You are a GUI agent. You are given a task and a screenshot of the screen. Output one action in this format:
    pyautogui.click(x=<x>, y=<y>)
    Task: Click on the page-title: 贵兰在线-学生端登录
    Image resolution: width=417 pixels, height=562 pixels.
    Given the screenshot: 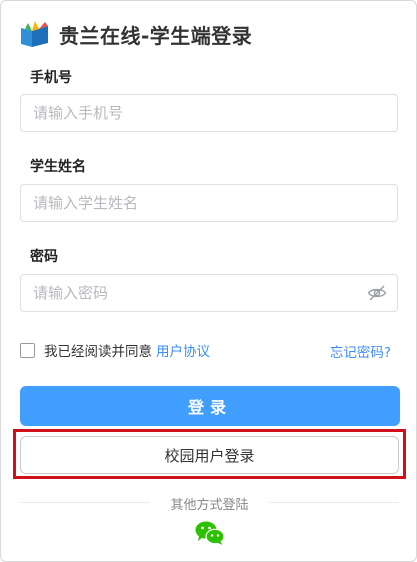 What is the action you would take?
    pyautogui.click(x=156, y=35)
    